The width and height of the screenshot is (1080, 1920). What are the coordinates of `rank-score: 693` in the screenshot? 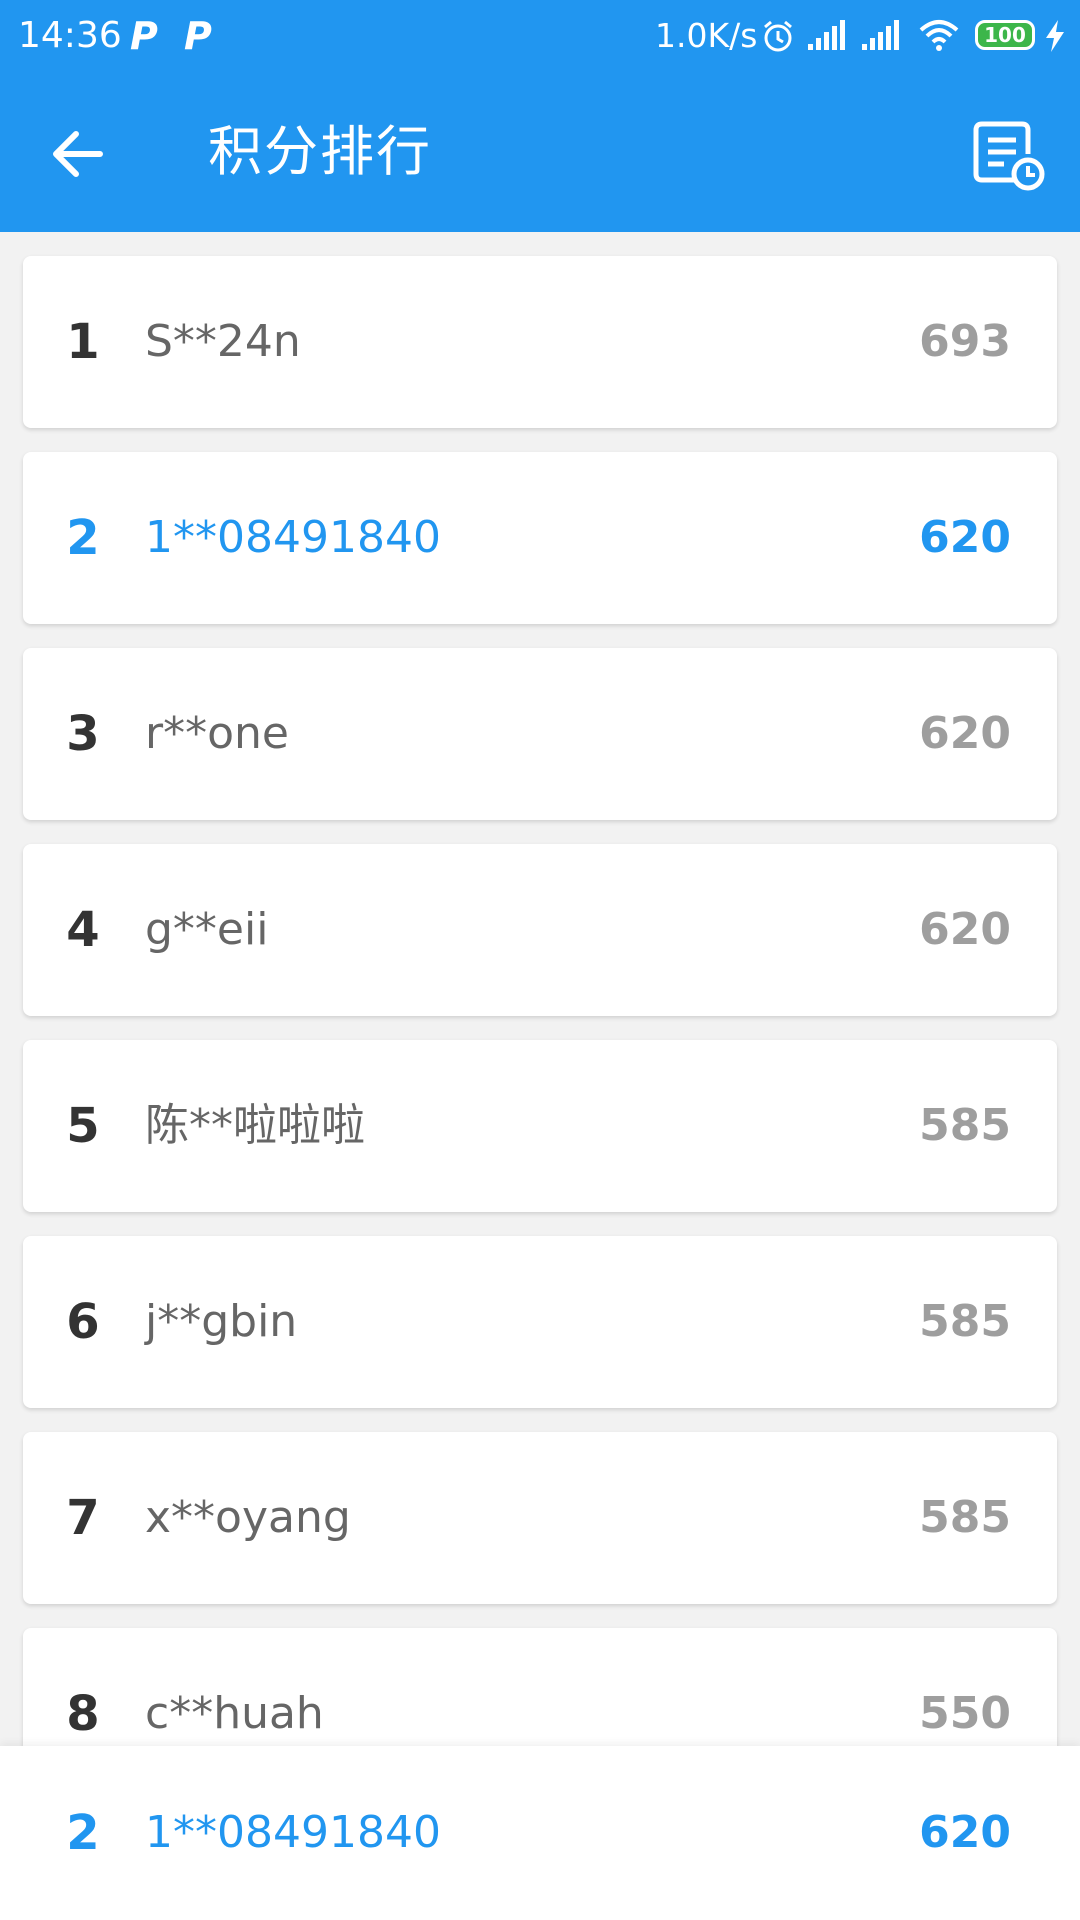 It's located at (965, 341).